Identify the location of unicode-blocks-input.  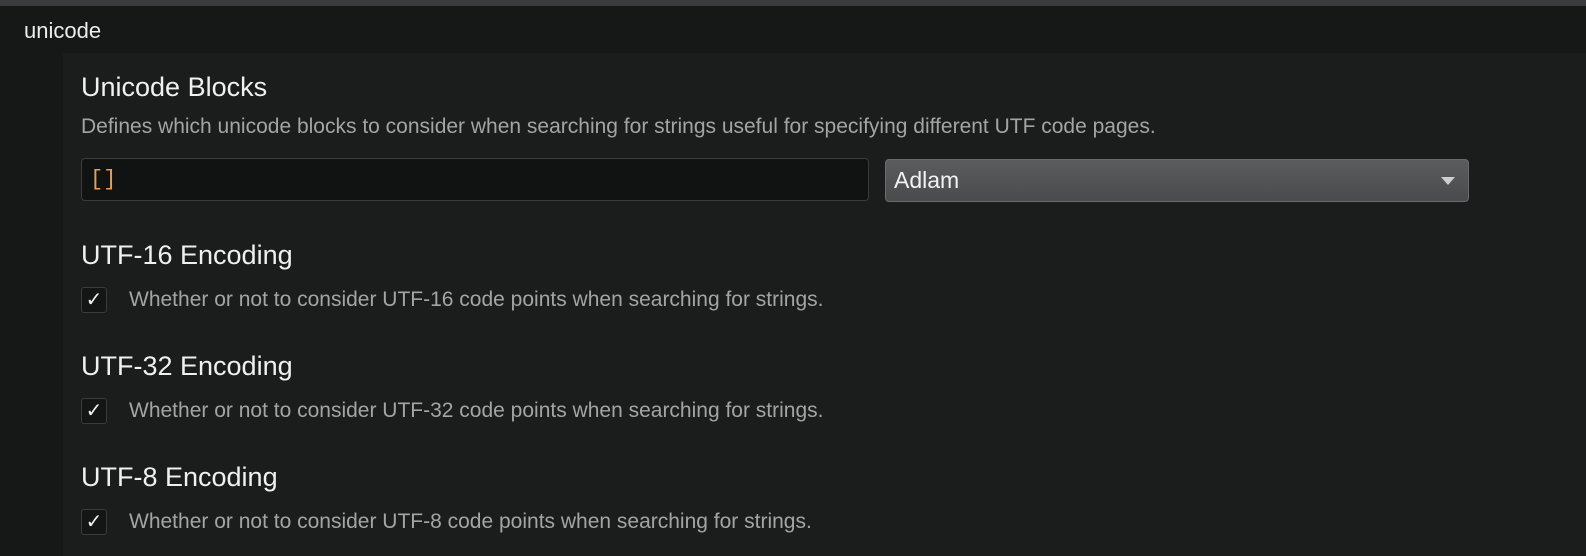
(475, 179).